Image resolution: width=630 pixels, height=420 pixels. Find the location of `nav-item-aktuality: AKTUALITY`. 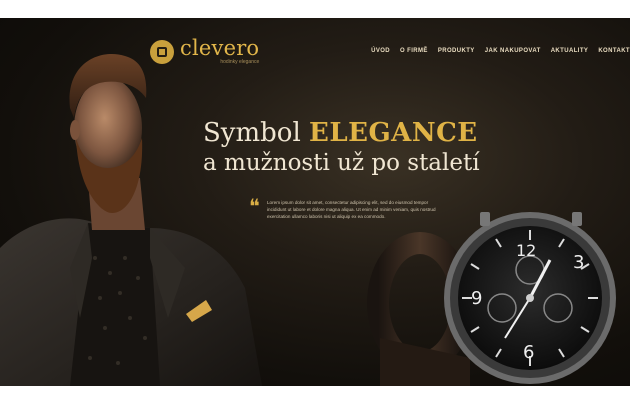

nav-item-aktuality: AKTUALITY is located at coordinates (570, 51).